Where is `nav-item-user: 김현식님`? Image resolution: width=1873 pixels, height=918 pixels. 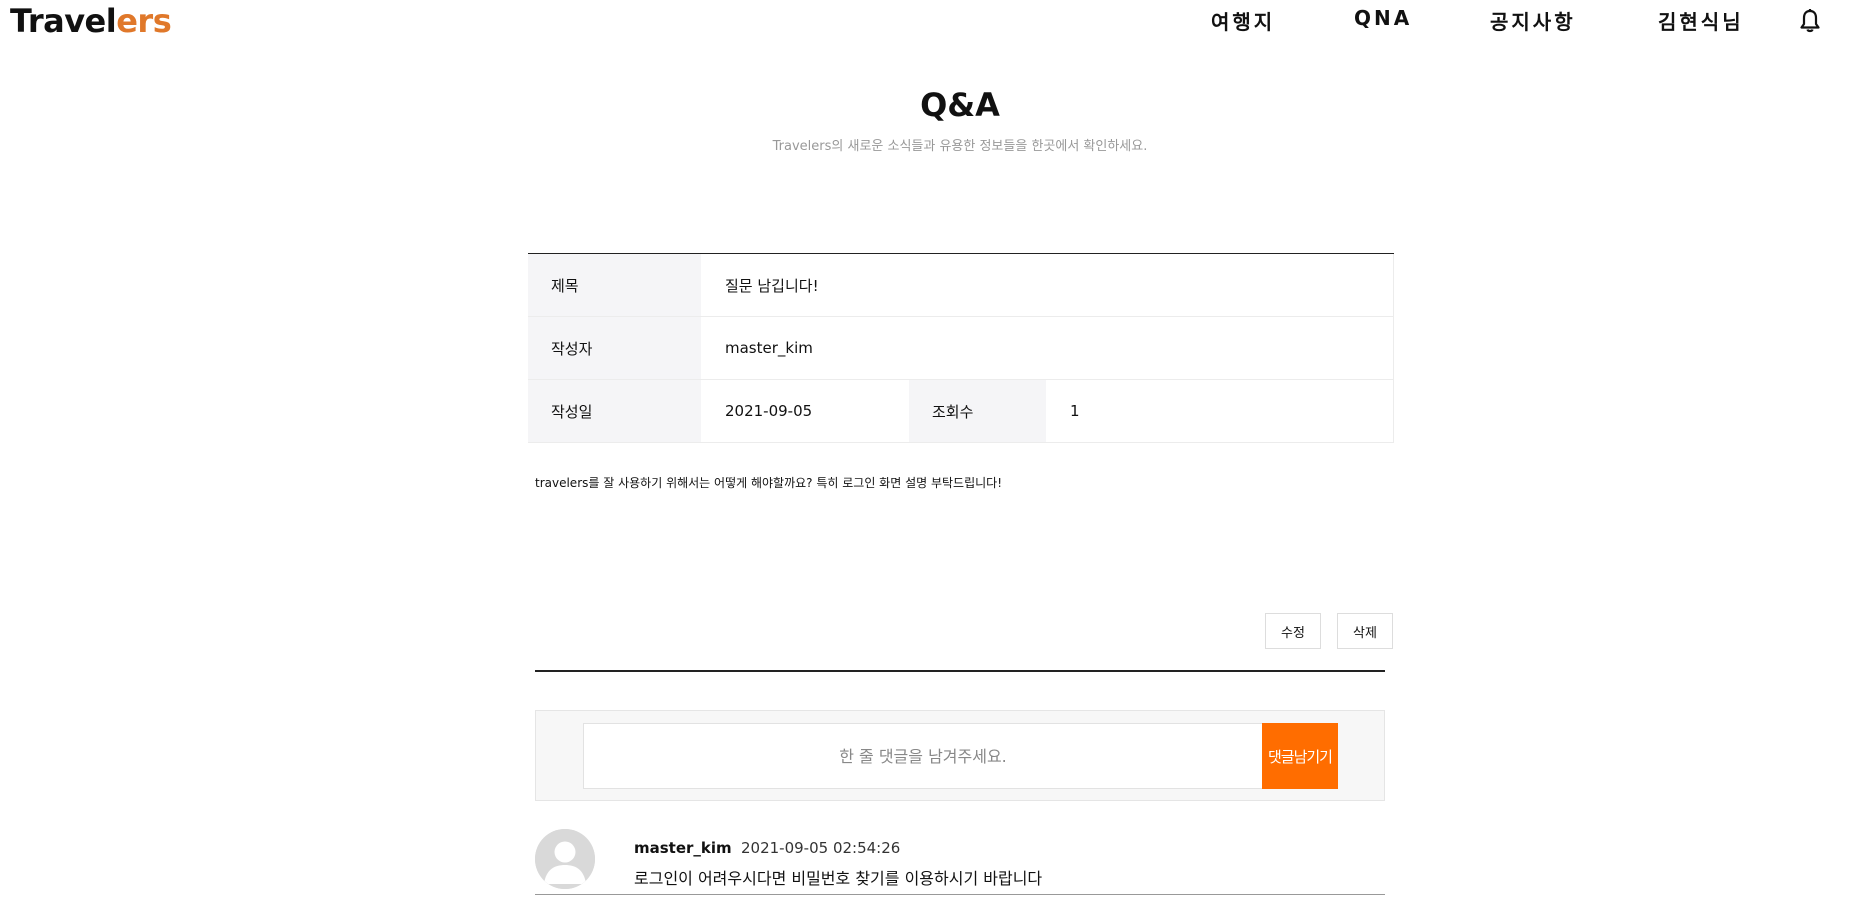 nav-item-user: 김현식님 is located at coordinates (1701, 20).